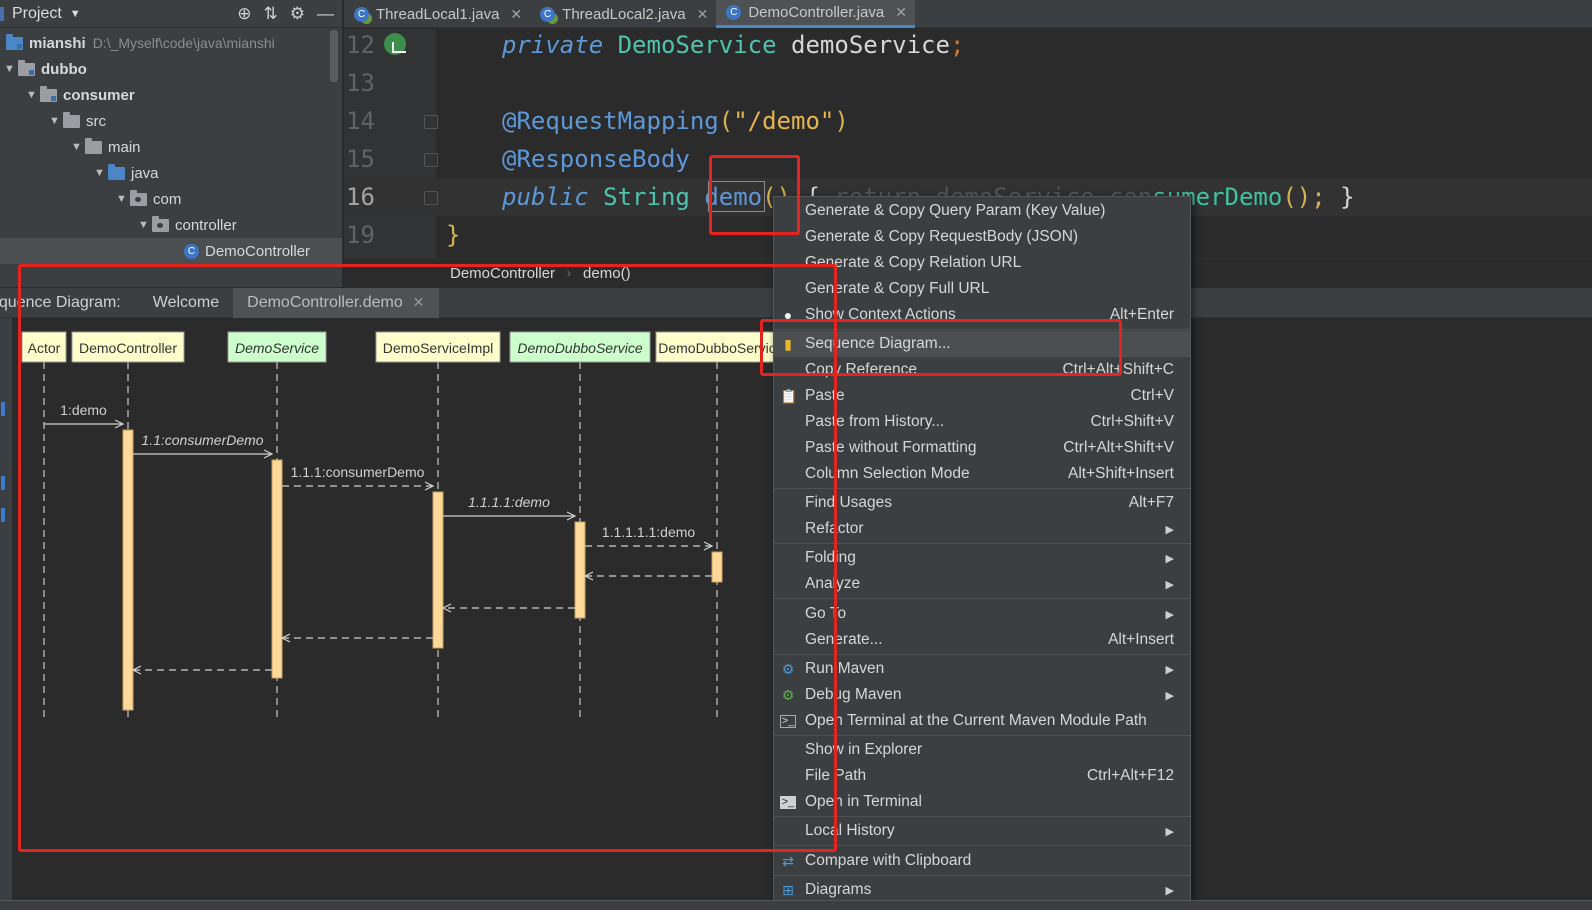 This screenshot has width=1592, height=910. Describe the element at coordinates (297, 14) in the screenshot. I see `gear-icon: ⚙` at that location.